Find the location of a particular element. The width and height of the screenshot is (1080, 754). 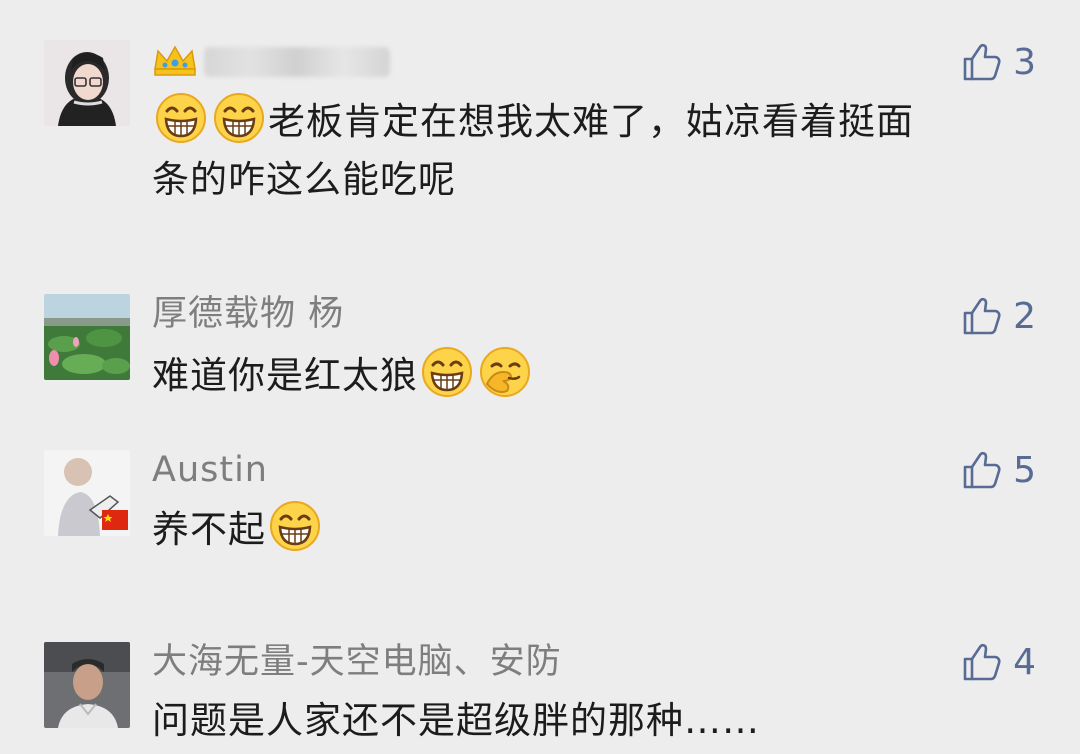

lotus-pond-avatar is located at coordinates (87, 337).